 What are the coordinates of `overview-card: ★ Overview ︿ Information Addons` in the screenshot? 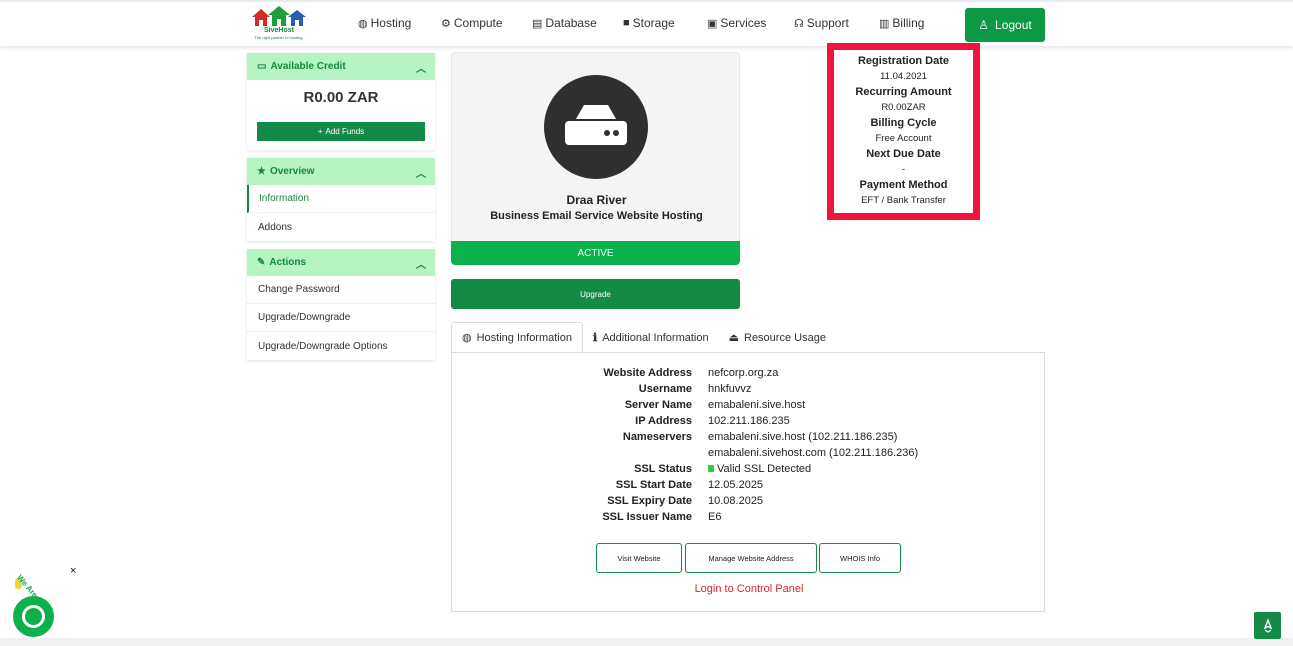 It's located at (341, 199).